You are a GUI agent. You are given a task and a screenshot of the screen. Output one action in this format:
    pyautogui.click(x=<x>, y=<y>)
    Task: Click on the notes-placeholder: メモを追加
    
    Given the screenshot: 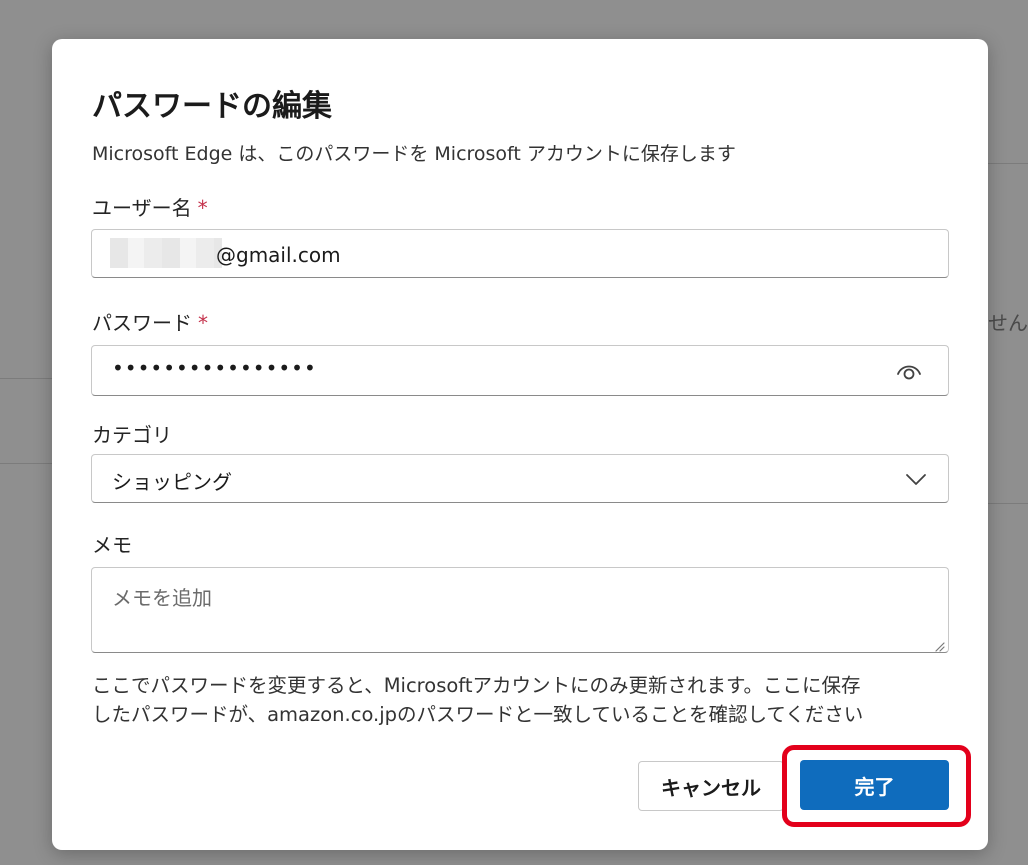 What is the action you would take?
    pyautogui.click(x=162, y=598)
    